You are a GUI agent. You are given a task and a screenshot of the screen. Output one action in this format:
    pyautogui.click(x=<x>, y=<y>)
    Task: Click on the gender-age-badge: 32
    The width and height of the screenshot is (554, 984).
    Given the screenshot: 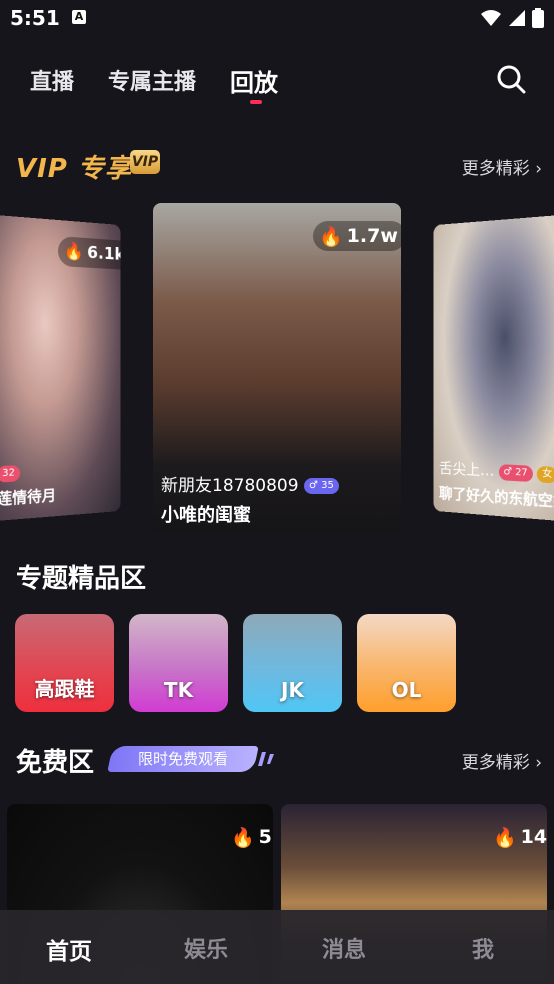 What is the action you would take?
    pyautogui.click(x=10, y=473)
    